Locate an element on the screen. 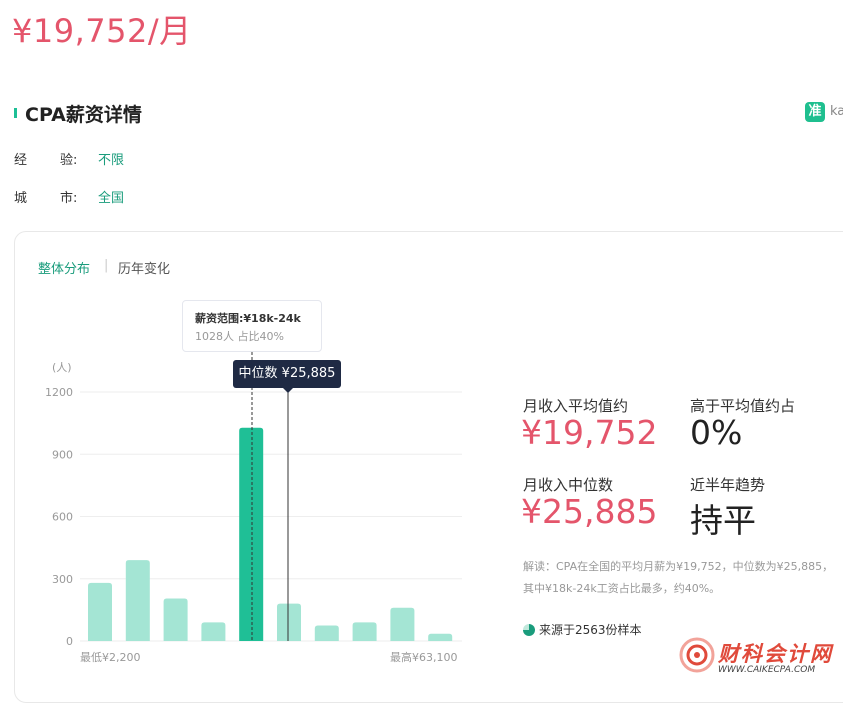  median-value: ¥25,885 is located at coordinates (589, 511).